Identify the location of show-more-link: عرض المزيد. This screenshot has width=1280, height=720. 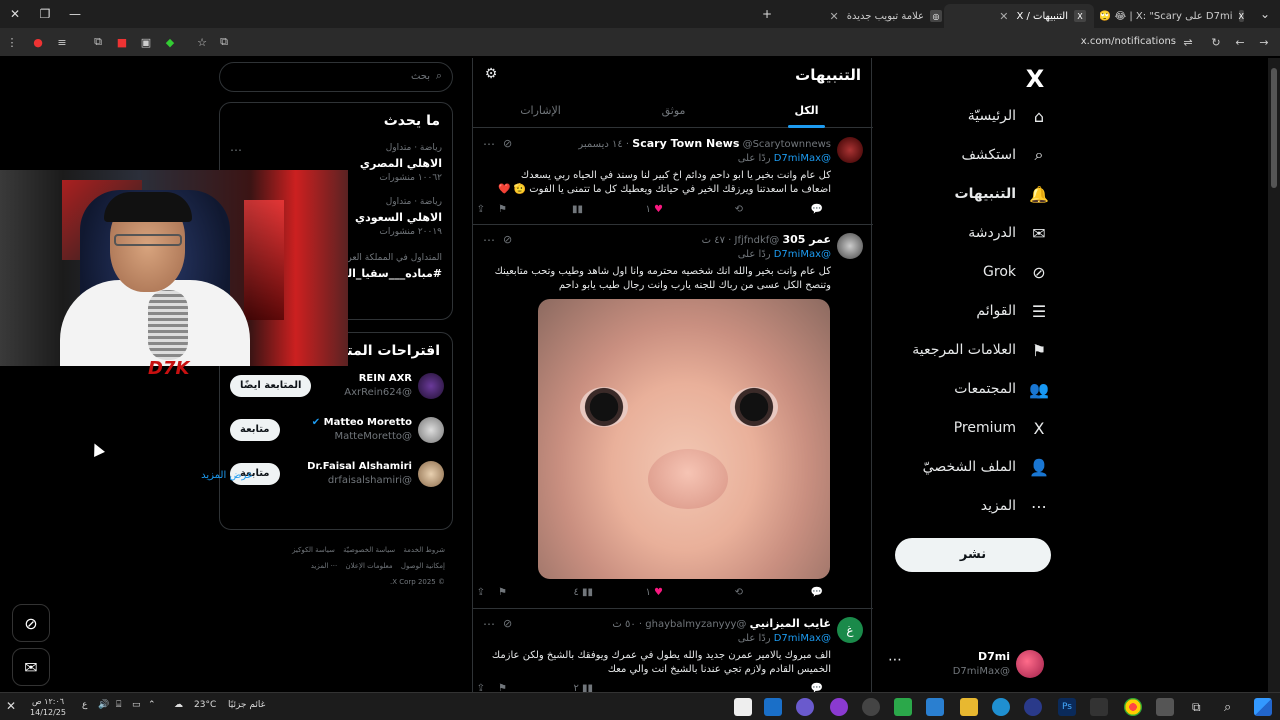
(227, 475).